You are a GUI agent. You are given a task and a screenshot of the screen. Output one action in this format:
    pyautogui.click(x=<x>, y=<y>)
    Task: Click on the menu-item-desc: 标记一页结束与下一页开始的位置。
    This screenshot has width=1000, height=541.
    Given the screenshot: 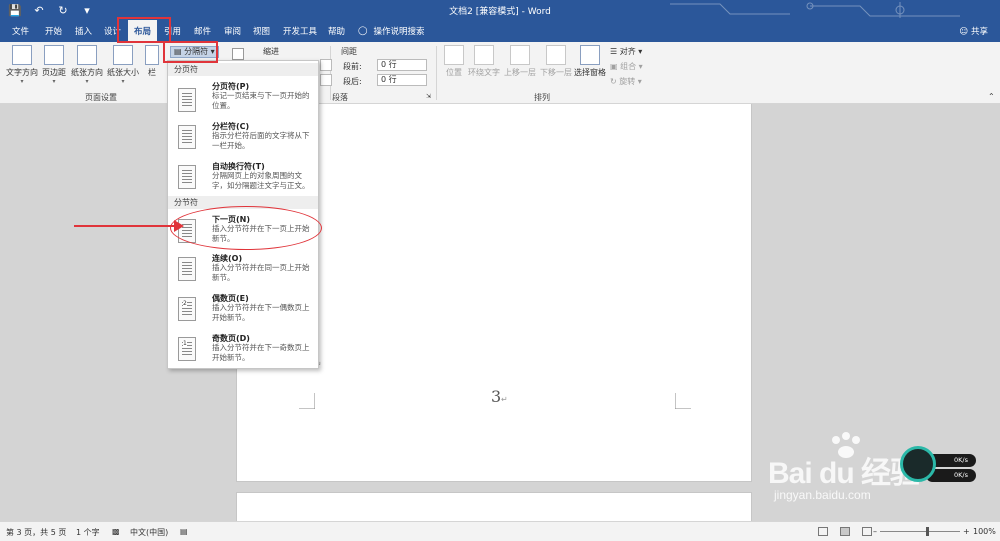 What is the action you would take?
    pyautogui.click(x=261, y=100)
    